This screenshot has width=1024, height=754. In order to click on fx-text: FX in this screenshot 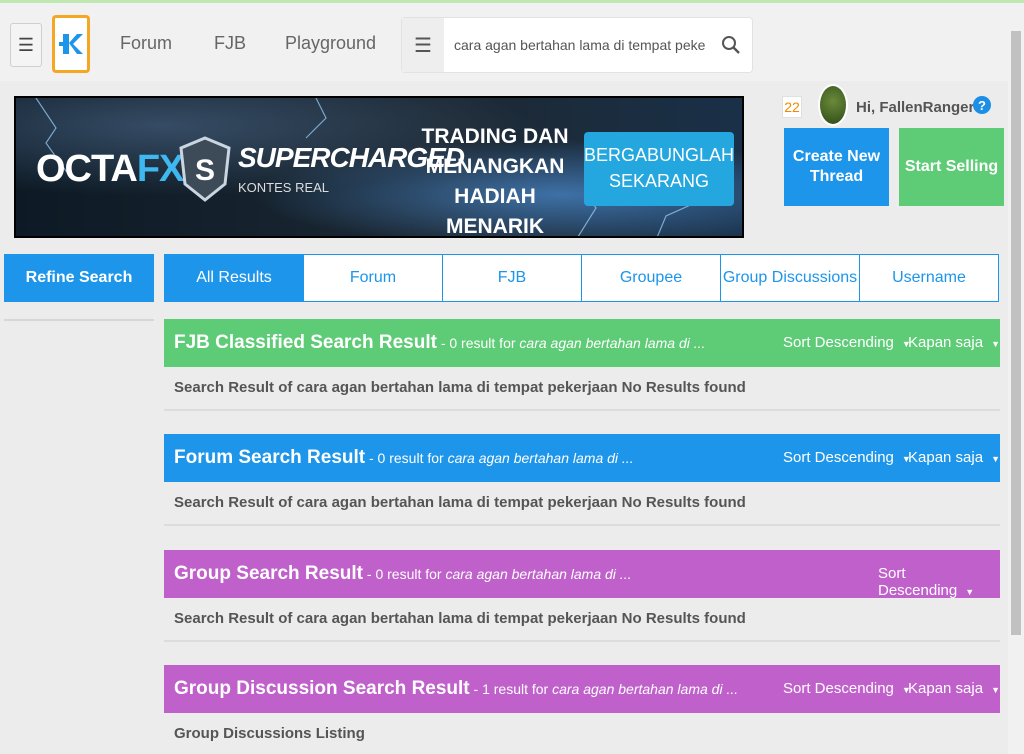, I will do `click(160, 169)`.